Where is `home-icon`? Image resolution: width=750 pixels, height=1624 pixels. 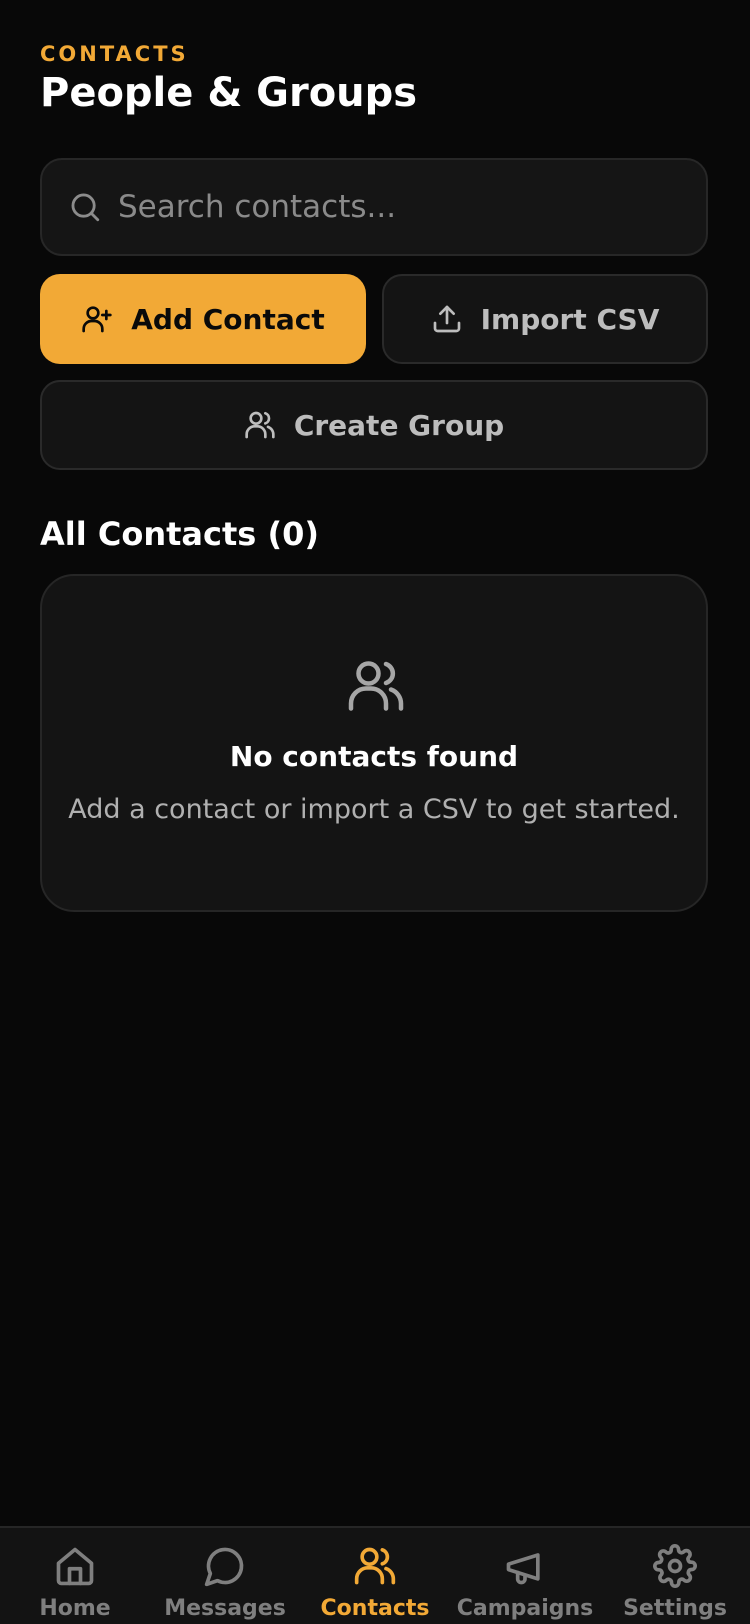 home-icon is located at coordinates (75, 1566).